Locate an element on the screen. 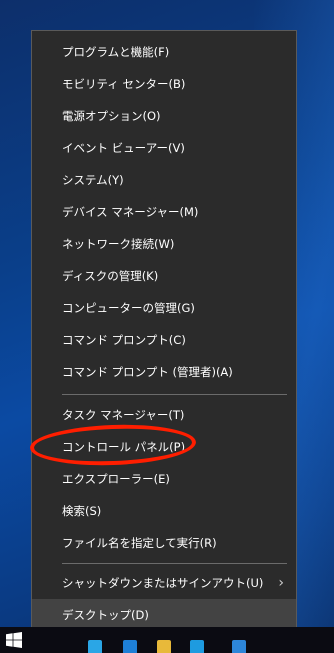 Image resolution: width=334 pixels, height=653 pixels. menu-item-label: シャットダウンまたはサインアウト(U) is located at coordinates (163, 583).